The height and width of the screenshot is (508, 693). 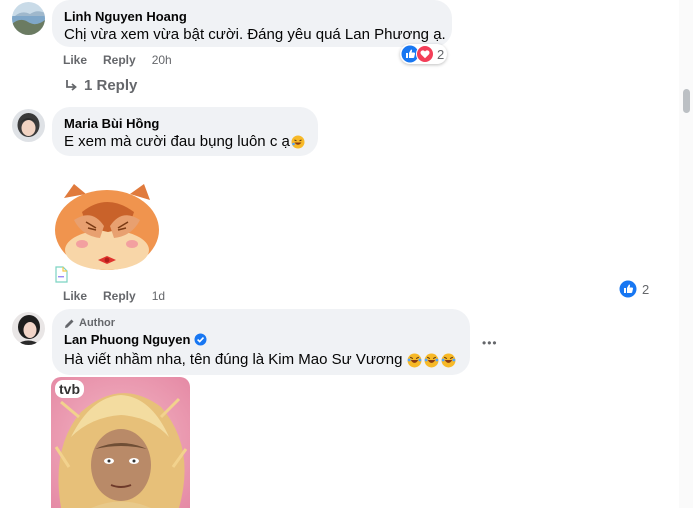 What do you see at coordinates (177, 141) in the screenshot?
I see `comment-text: E xem mà cười đau bụng luôn c ạ` at bounding box center [177, 141].